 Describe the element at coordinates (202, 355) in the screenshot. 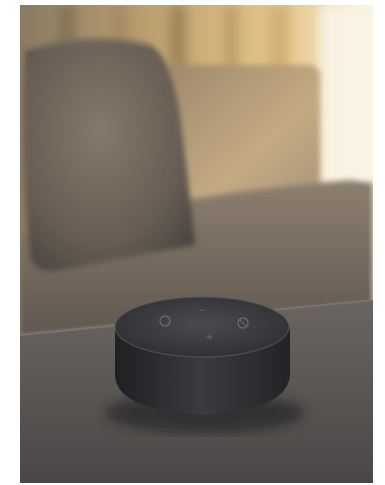

I see `smart-speaker: − +` at that location.